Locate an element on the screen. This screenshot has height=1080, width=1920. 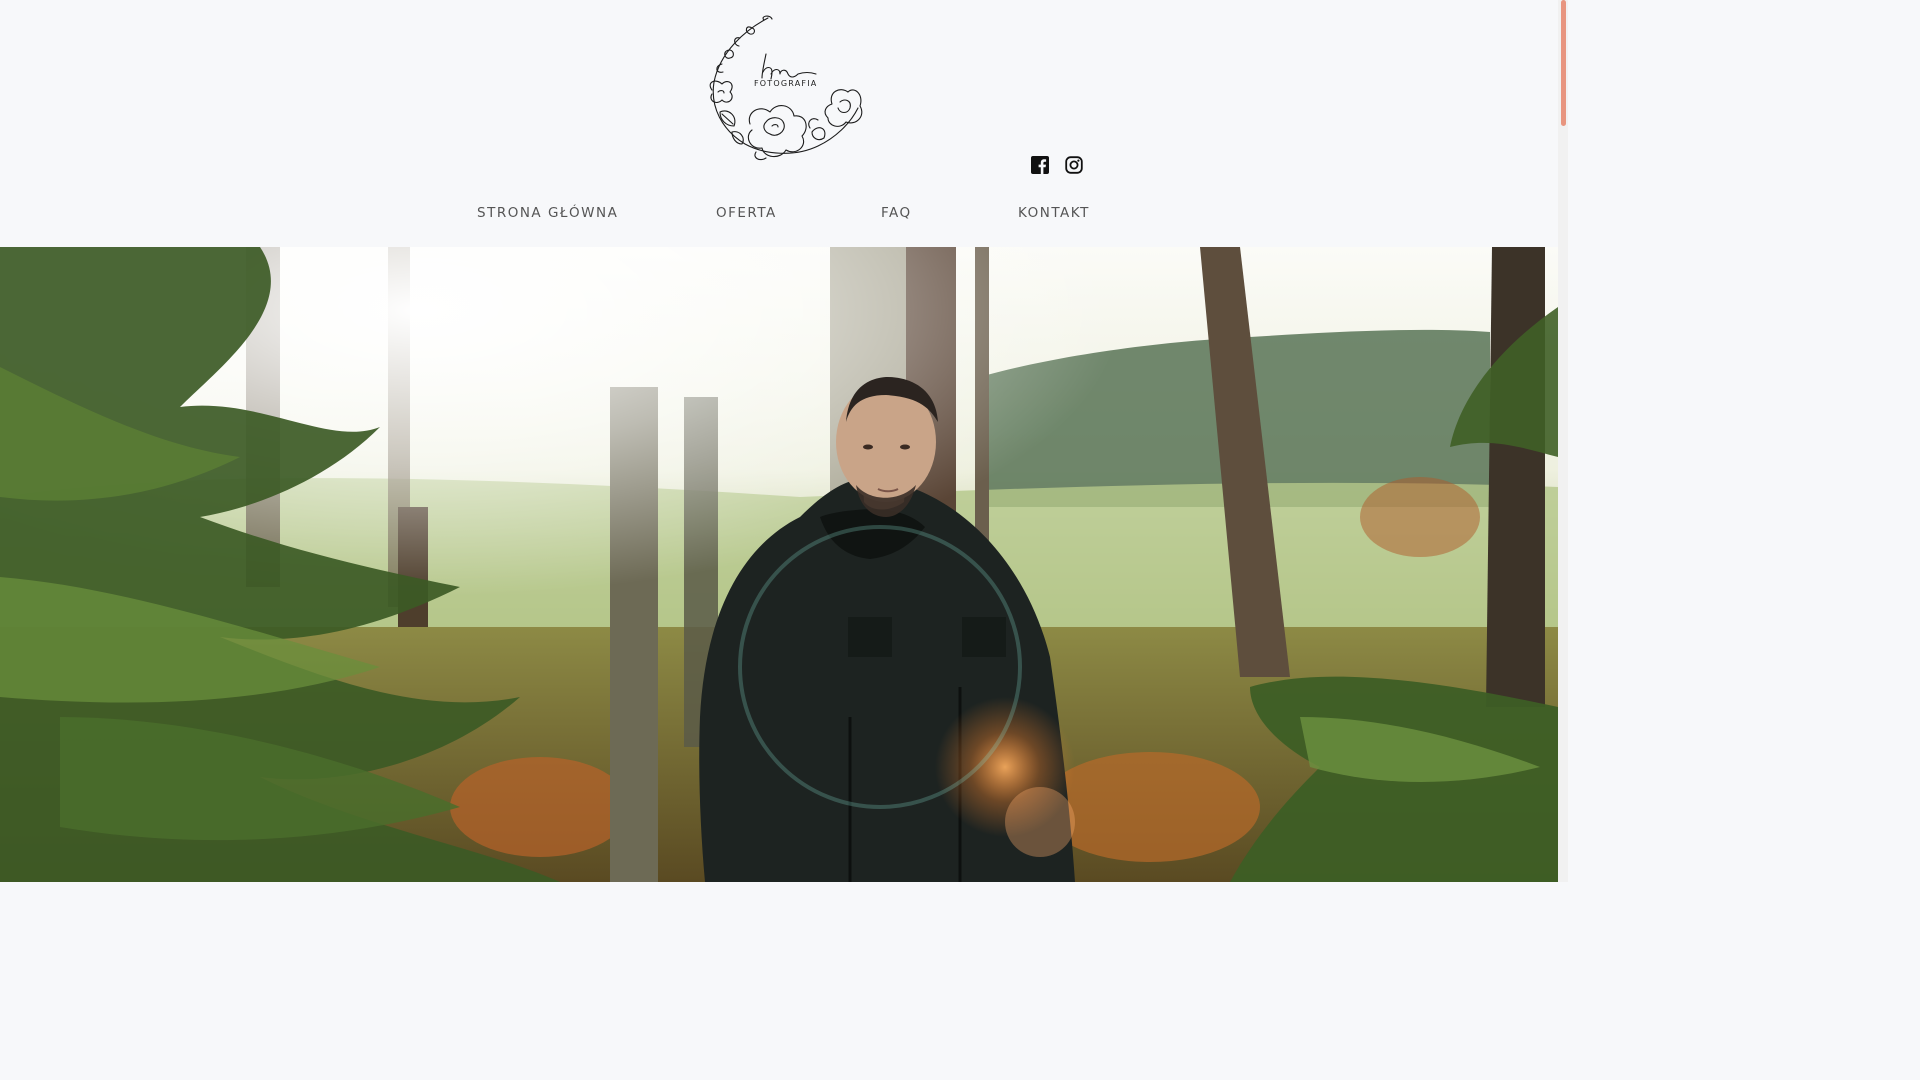
nav-item-kontakt: KONTAKT is located at coordinates (1054, 213).